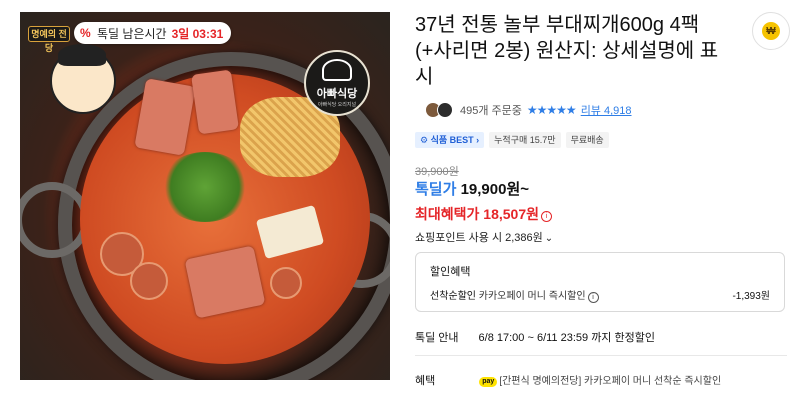 Image resolution: width=800 pixels, height=394 pixels. Describe the element at coordinates (132, 33) in the screenshot. I see `timer-label: 톡딜 남은시간` at that location.